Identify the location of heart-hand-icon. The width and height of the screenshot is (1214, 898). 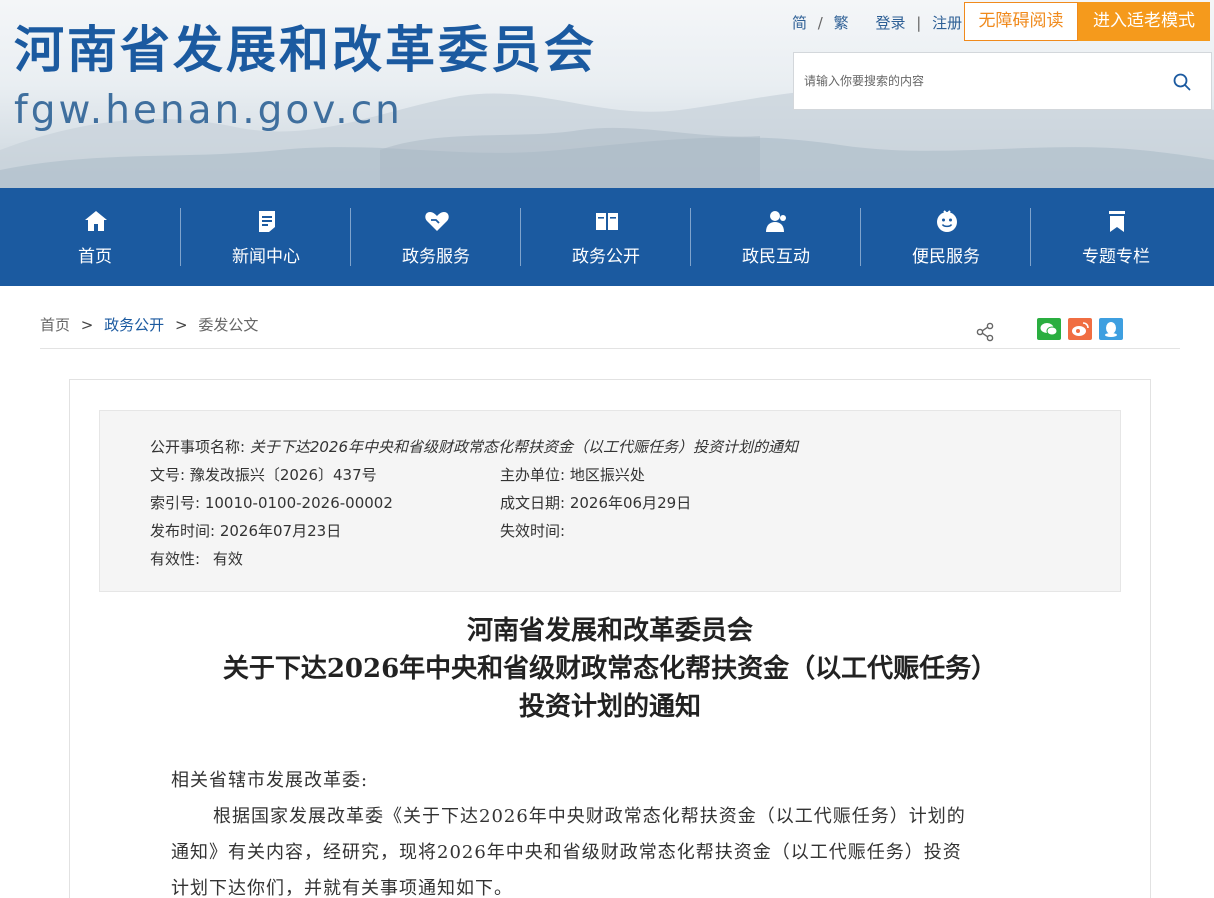
(437, 221).